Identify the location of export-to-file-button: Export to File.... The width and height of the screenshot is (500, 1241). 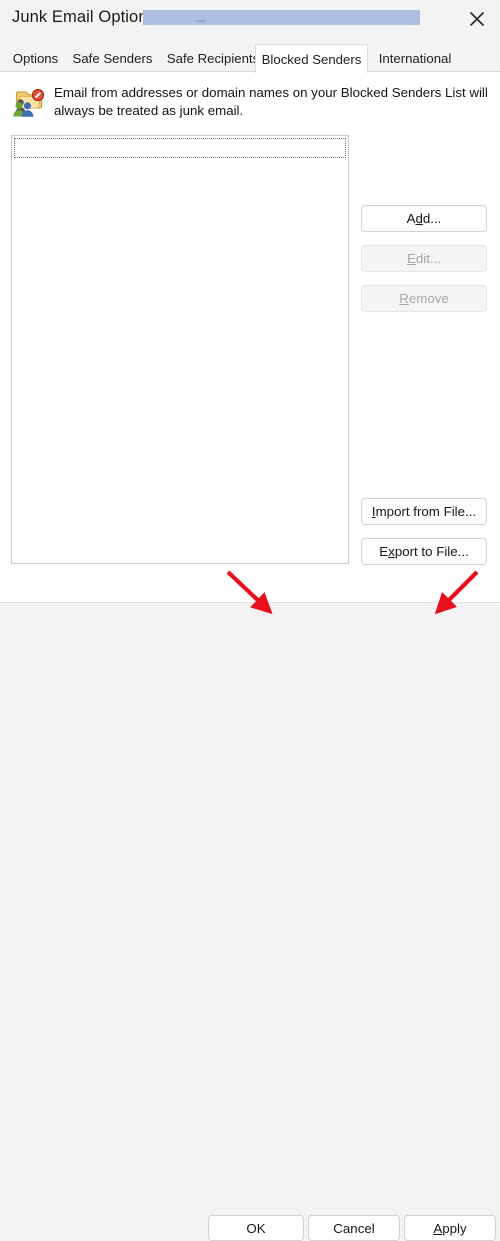
(424, 551).